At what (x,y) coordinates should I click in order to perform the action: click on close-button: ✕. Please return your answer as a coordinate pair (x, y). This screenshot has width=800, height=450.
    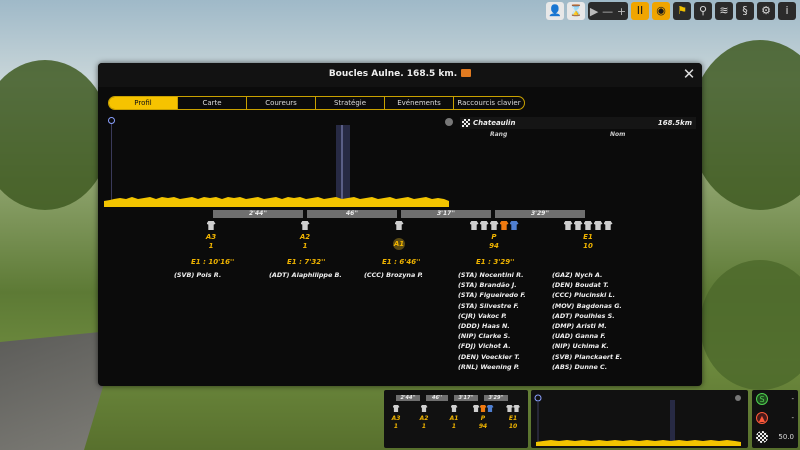
    Looking at the image, I should click on (689, 74).